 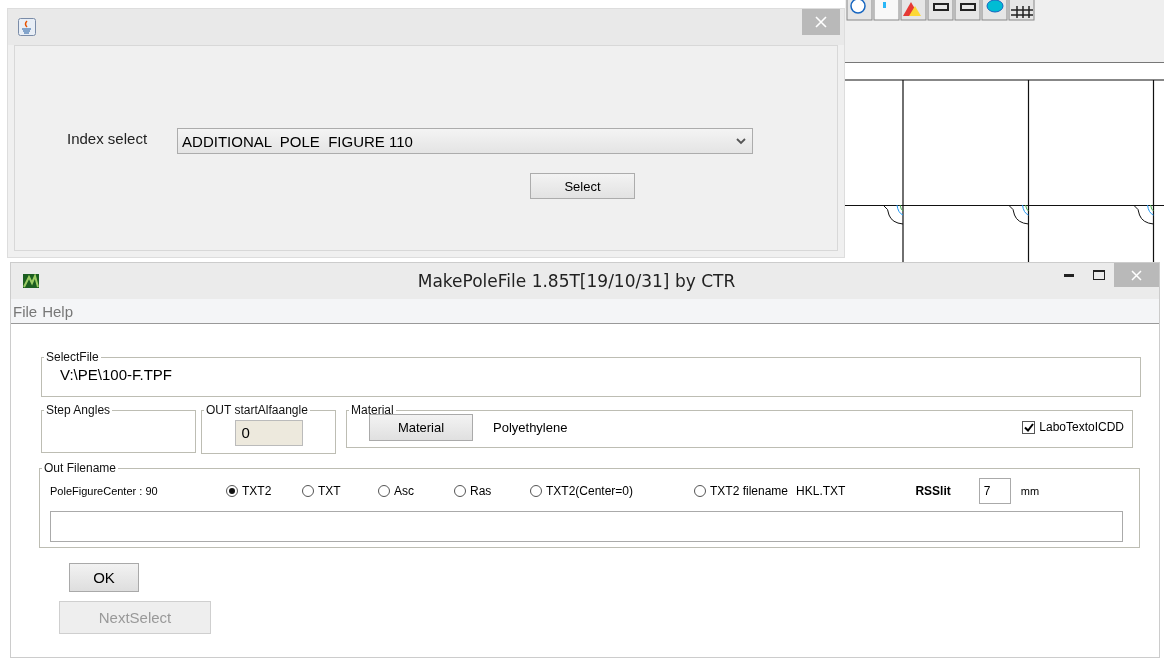 I want to click on toolbar-drawing, so click(x=940, y=10).